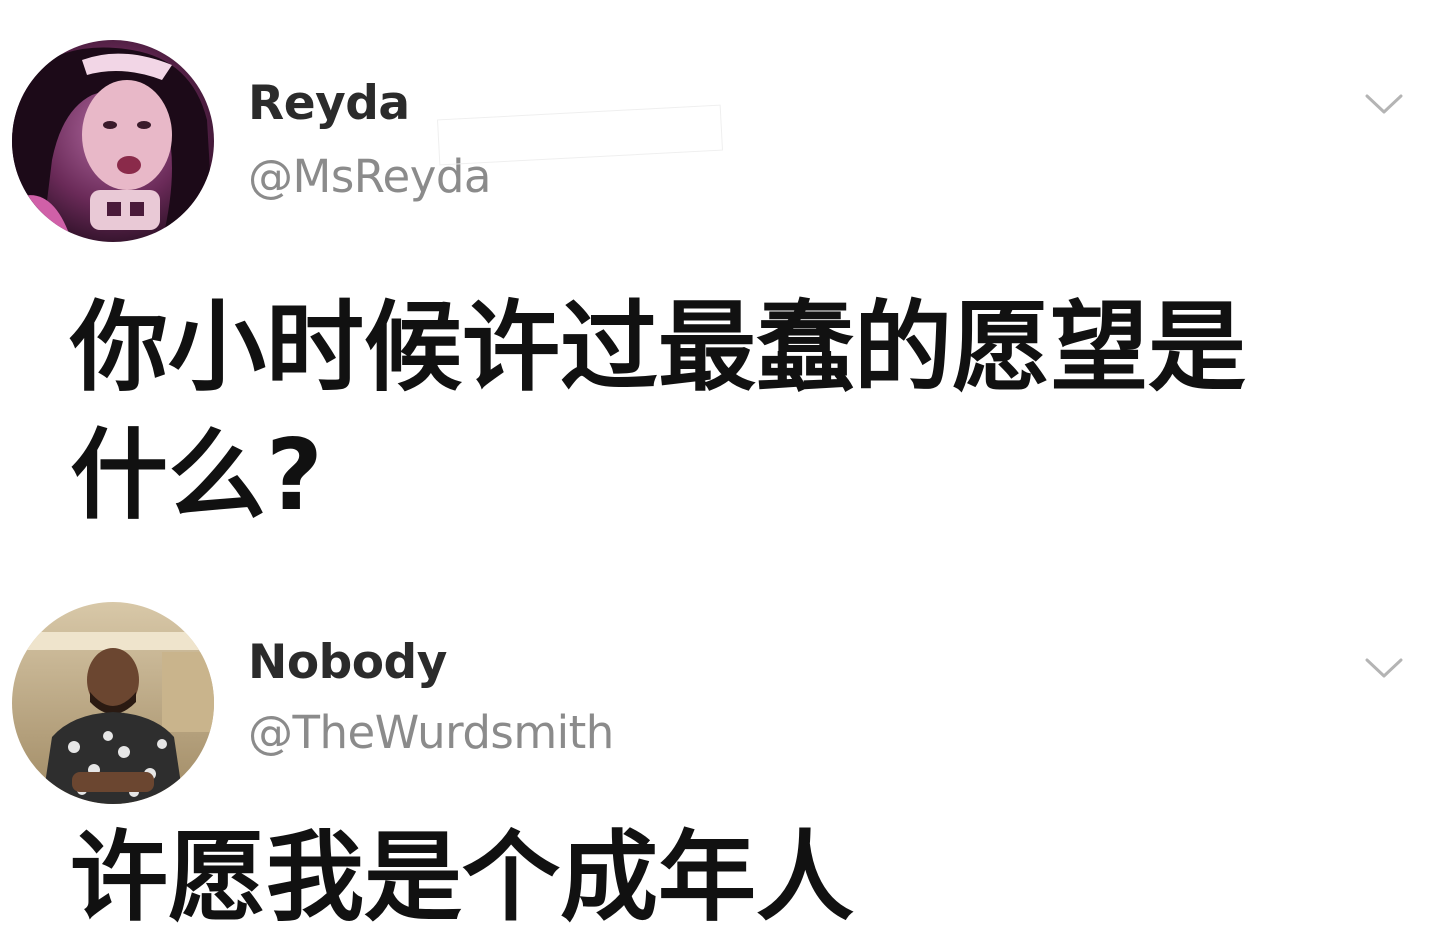  What do you see at coordinates (347, 662) in the screenshot?
I see `display-name: Nobody` at bounding box center [347, 662].